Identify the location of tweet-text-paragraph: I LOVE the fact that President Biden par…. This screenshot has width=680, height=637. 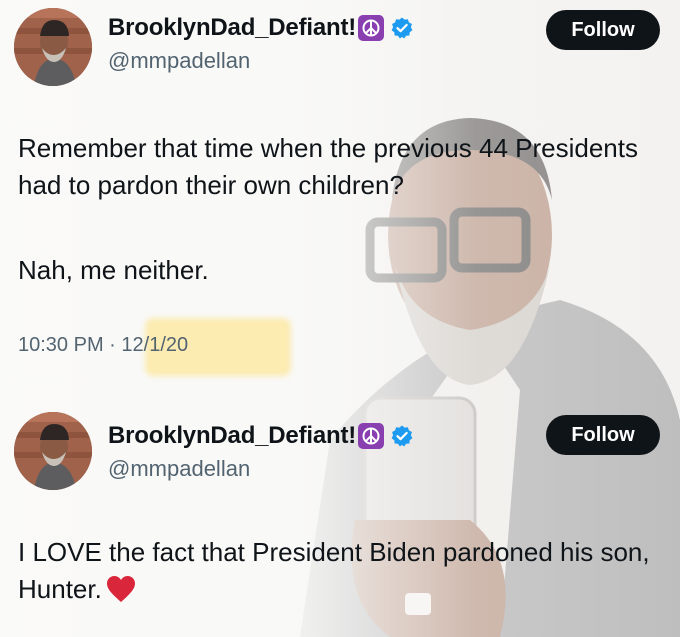
(339, 571).